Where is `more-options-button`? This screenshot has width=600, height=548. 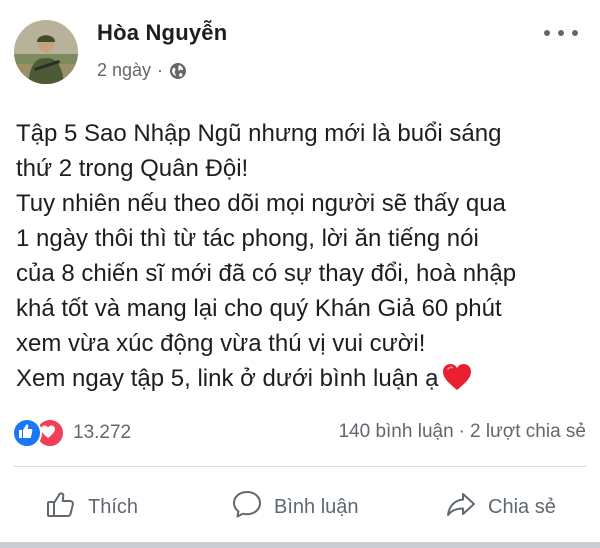 more-options-button is located at coordinates (561, 33).